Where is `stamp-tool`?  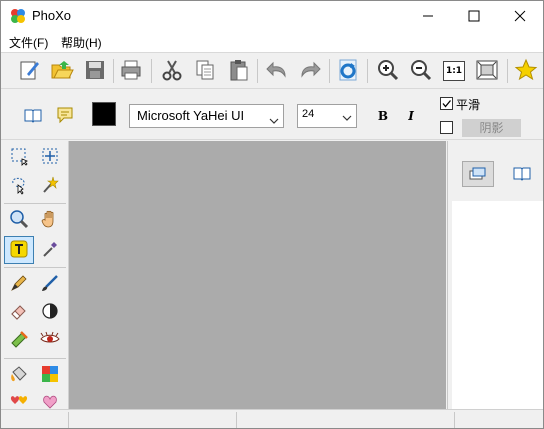 stamp-tool is located at coordinates (19, 340).